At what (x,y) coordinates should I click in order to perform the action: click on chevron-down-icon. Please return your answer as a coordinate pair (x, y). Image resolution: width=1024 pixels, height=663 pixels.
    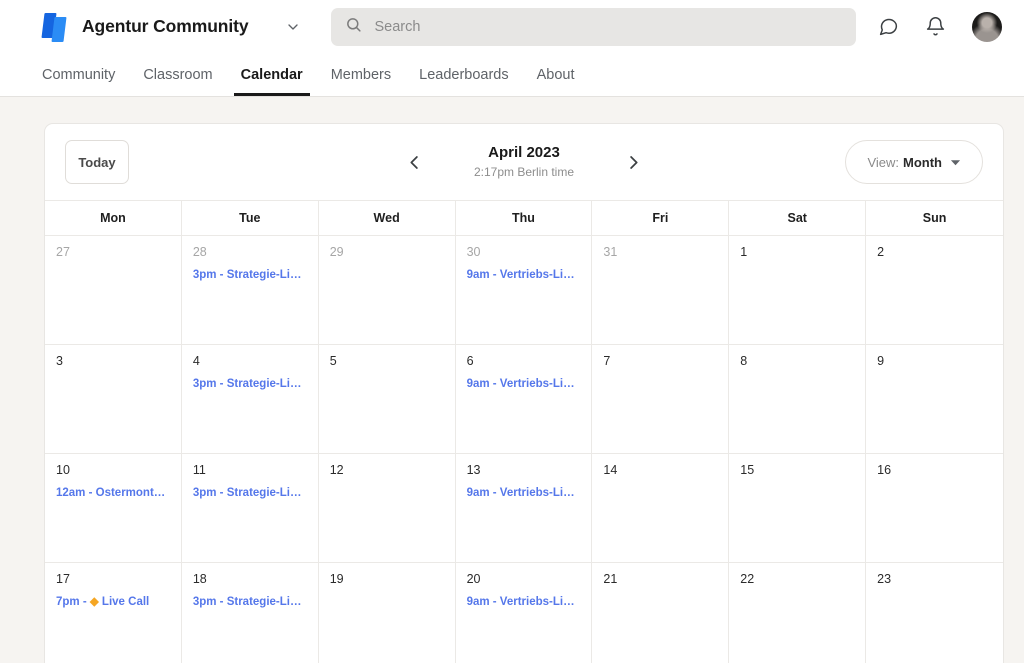
    Looking at the image, I should click on (293, 27).